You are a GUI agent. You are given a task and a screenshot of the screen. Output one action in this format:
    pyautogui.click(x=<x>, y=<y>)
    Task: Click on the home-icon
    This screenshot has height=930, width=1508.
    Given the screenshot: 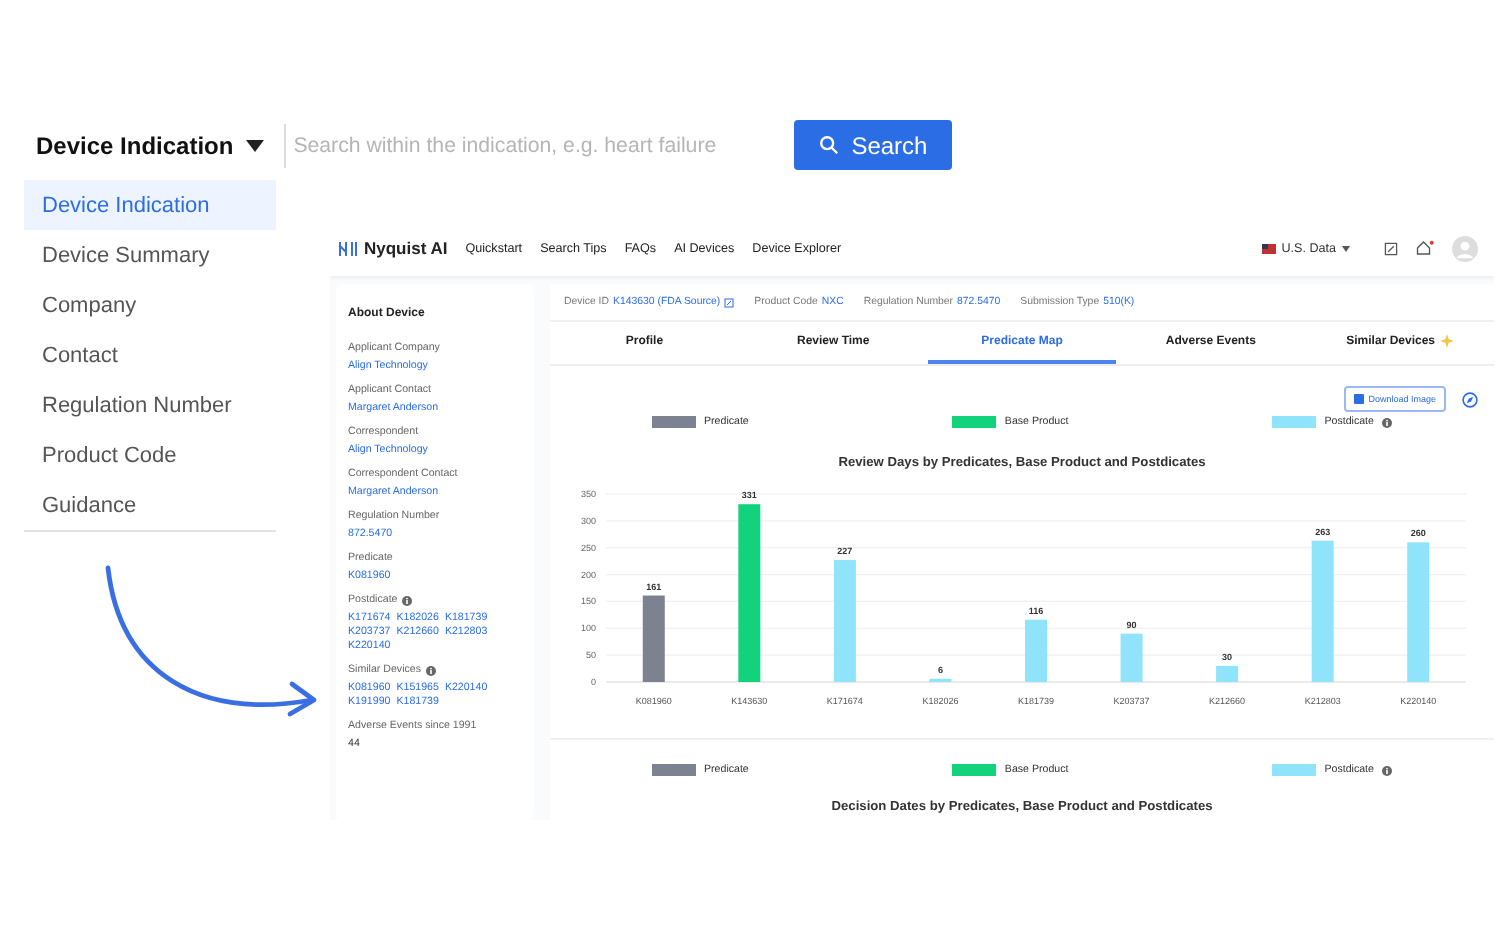 What is the action you would take?
    pyautogui.click(x=1425, y=248)
    